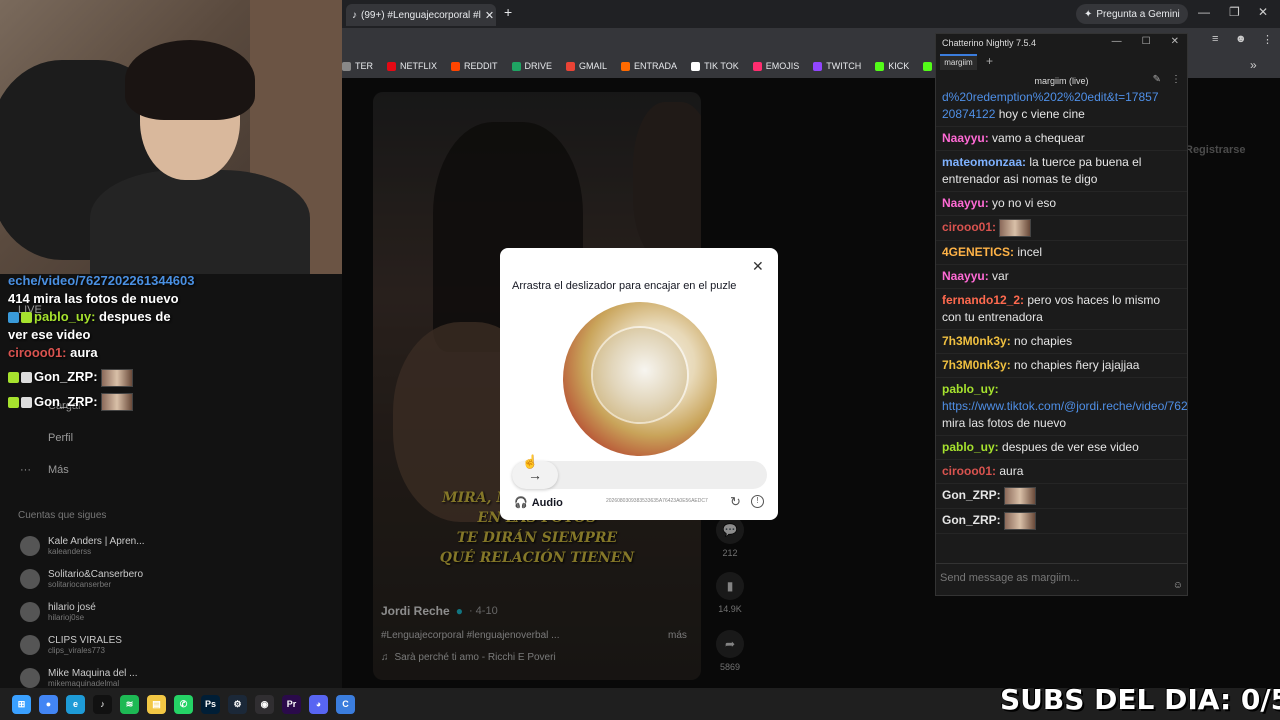  What do you see at coordinates (183, 704) in the screenshot?
I see `whatsapp-icon: ✆` at bounding box center [183, 704].